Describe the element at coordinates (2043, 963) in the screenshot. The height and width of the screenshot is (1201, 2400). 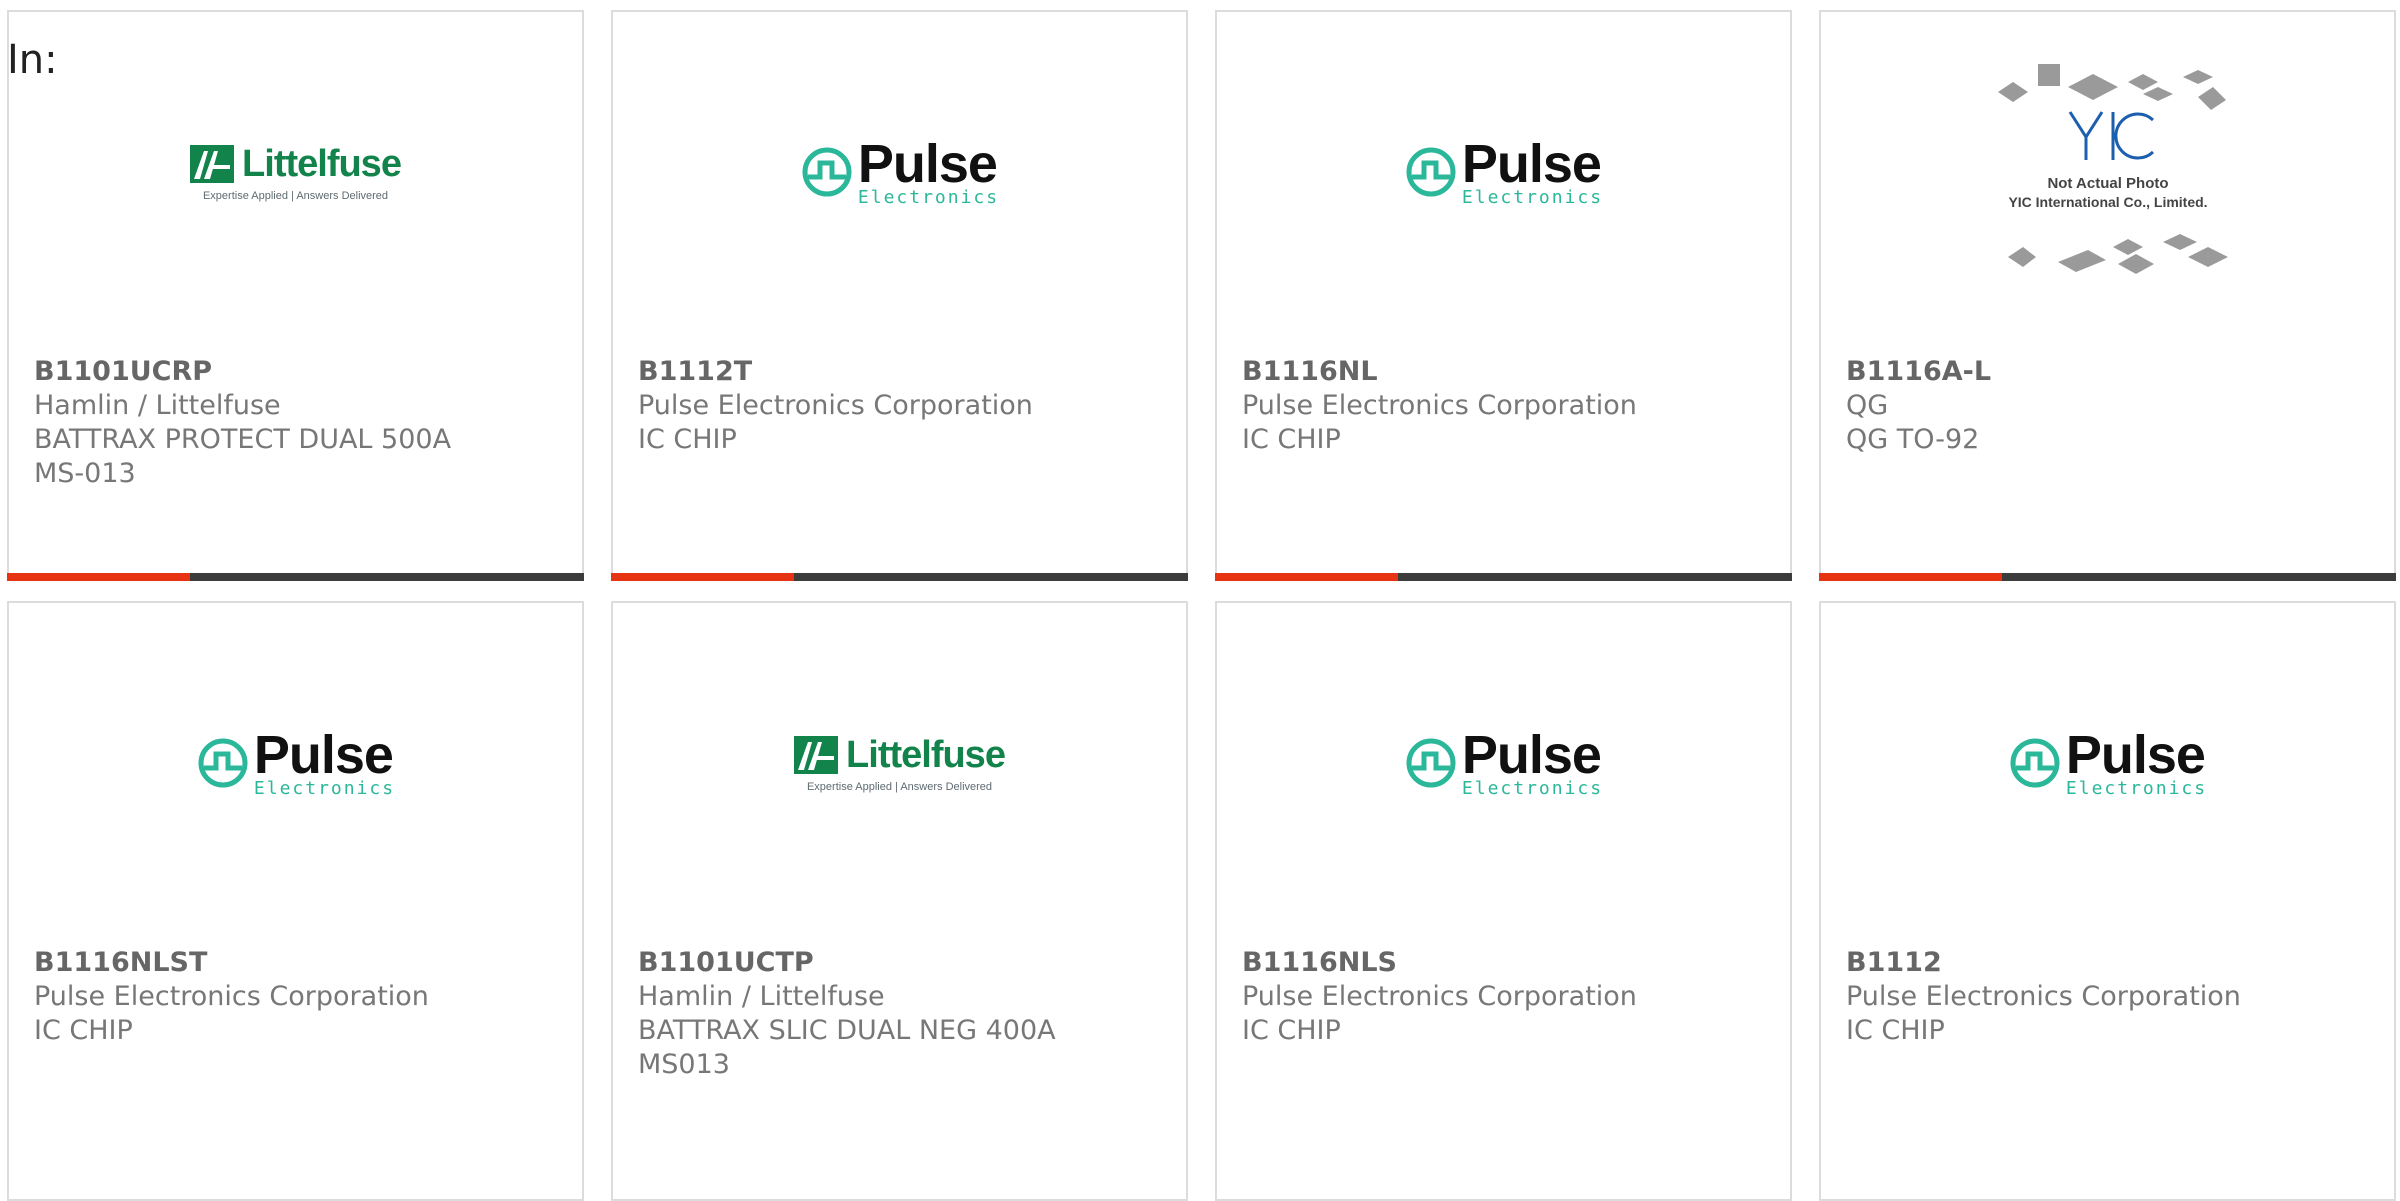
I see `part-number: B1112` at that location.